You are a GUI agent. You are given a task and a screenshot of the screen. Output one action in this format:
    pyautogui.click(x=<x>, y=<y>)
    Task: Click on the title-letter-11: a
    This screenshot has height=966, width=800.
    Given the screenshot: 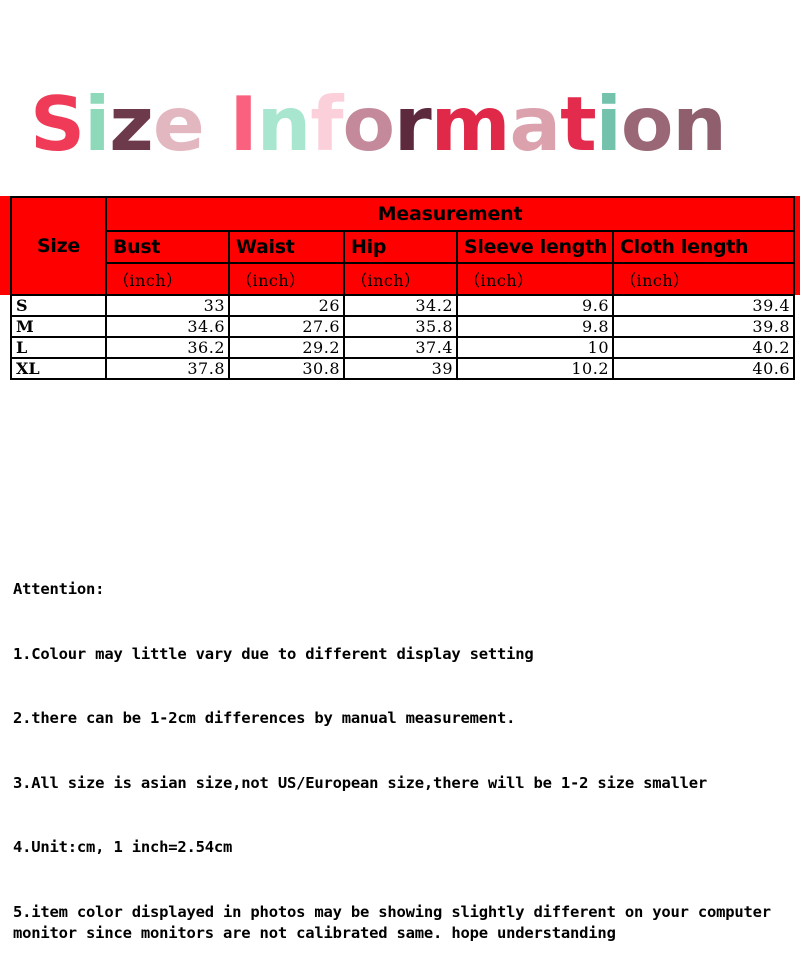 What is the action you would take?
    pyautogui.click(x=535, y=124)
    